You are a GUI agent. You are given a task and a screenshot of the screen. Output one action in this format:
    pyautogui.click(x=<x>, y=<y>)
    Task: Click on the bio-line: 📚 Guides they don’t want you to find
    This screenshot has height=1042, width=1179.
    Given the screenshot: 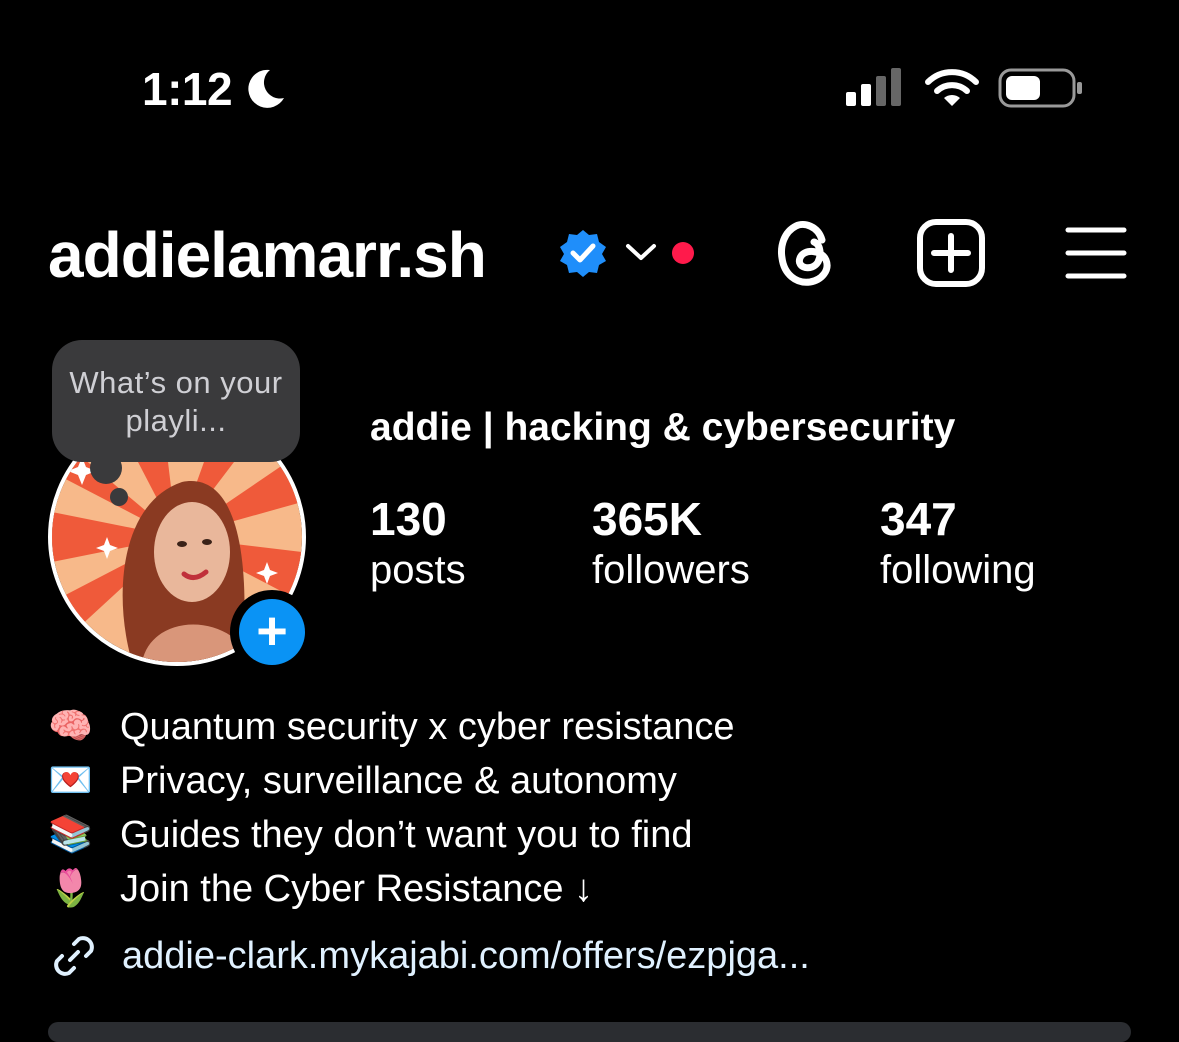 What is the action you would take?
    pyautogui.click(x=391, y=835)
    